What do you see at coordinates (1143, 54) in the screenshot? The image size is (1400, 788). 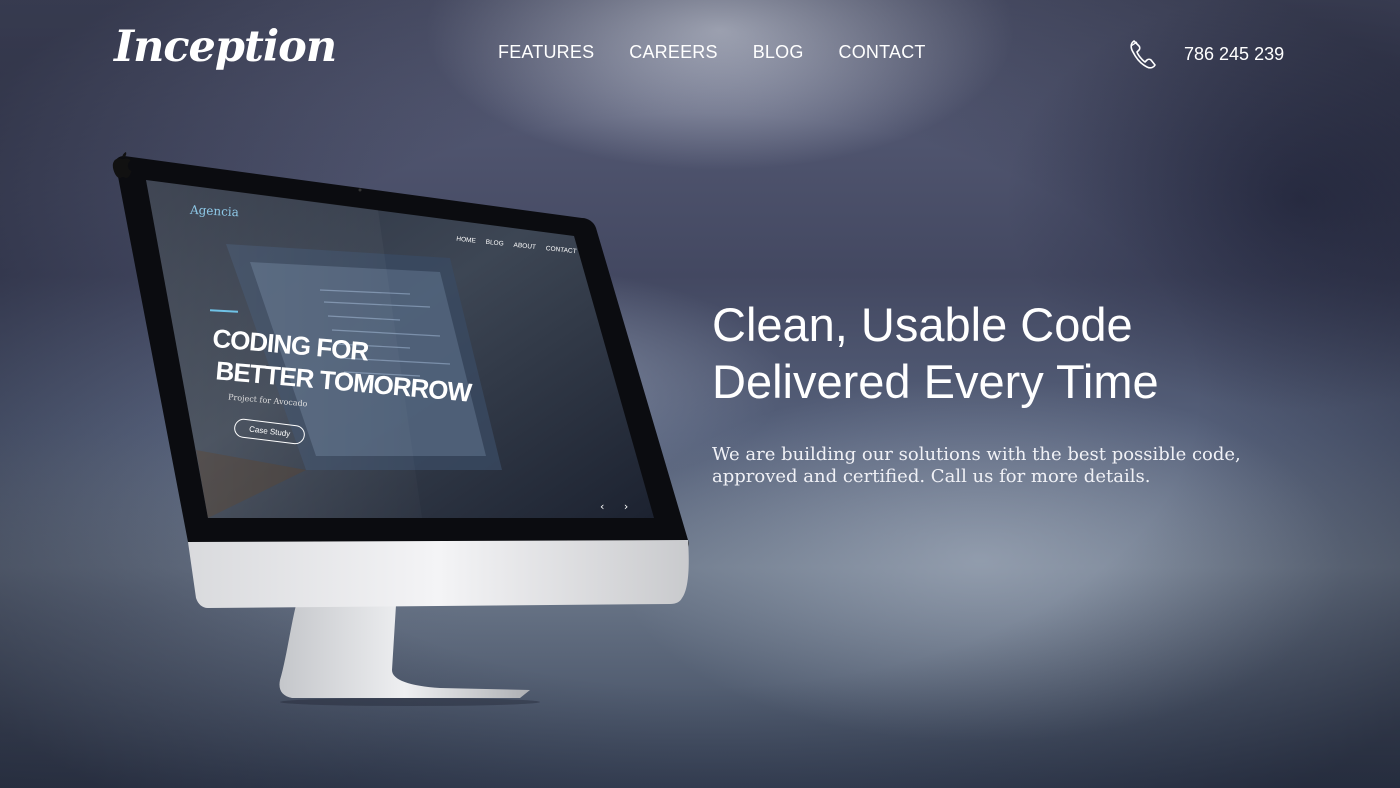 I see `phone-icon` at bounding box center [1143, 54].